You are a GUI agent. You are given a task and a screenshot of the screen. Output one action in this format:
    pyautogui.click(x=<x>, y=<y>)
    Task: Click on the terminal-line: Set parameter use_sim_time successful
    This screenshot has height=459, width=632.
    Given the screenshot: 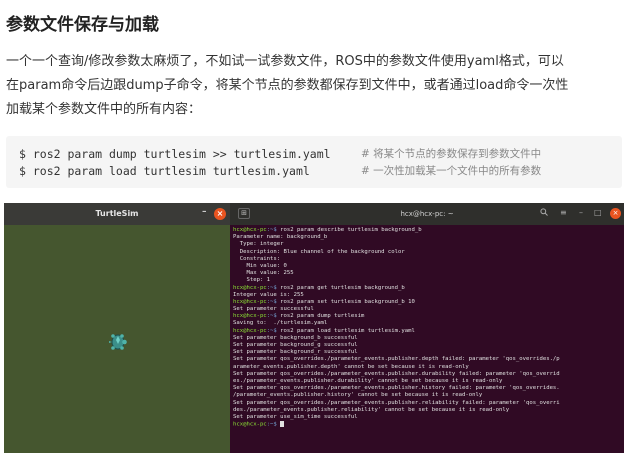 What is the action you would take?
    pyautogui.click(x=427, y=417)
    